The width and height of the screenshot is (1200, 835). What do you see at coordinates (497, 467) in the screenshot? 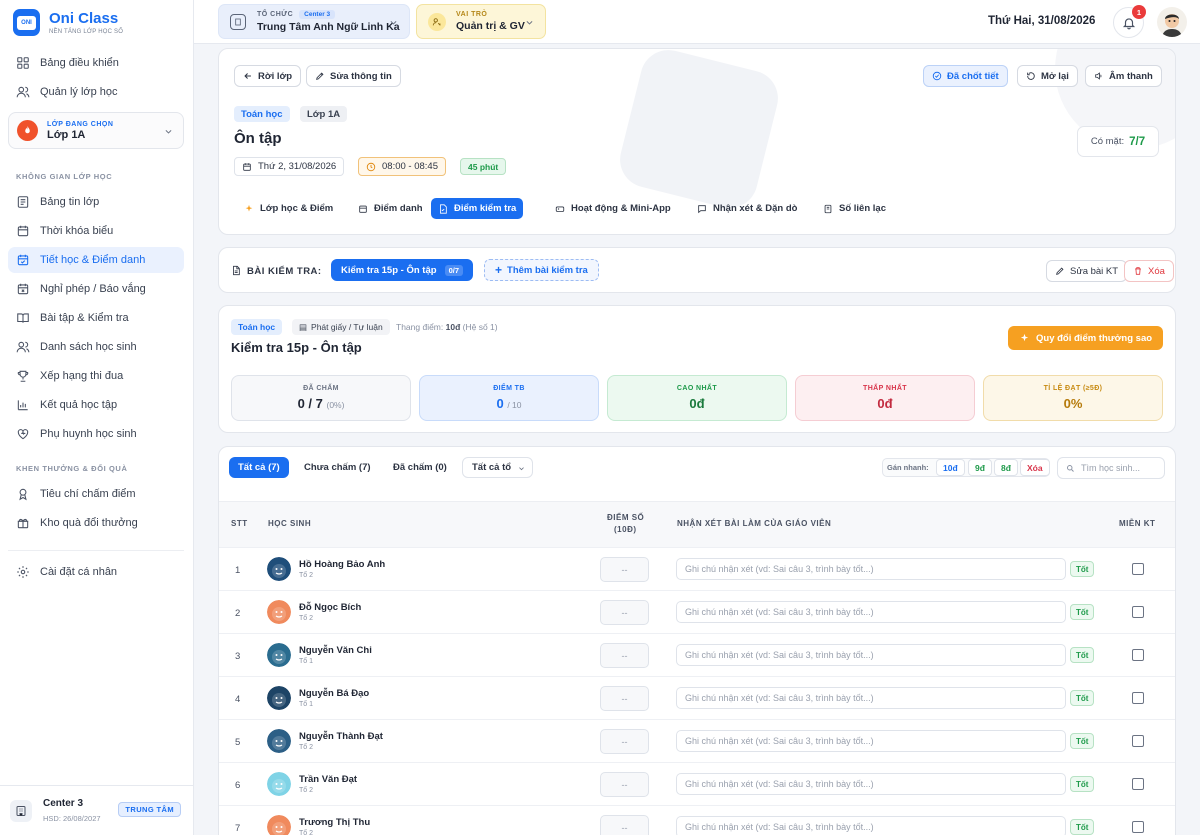
I see `group-select: Tất cả tổ` at bounding box center [497, 467].